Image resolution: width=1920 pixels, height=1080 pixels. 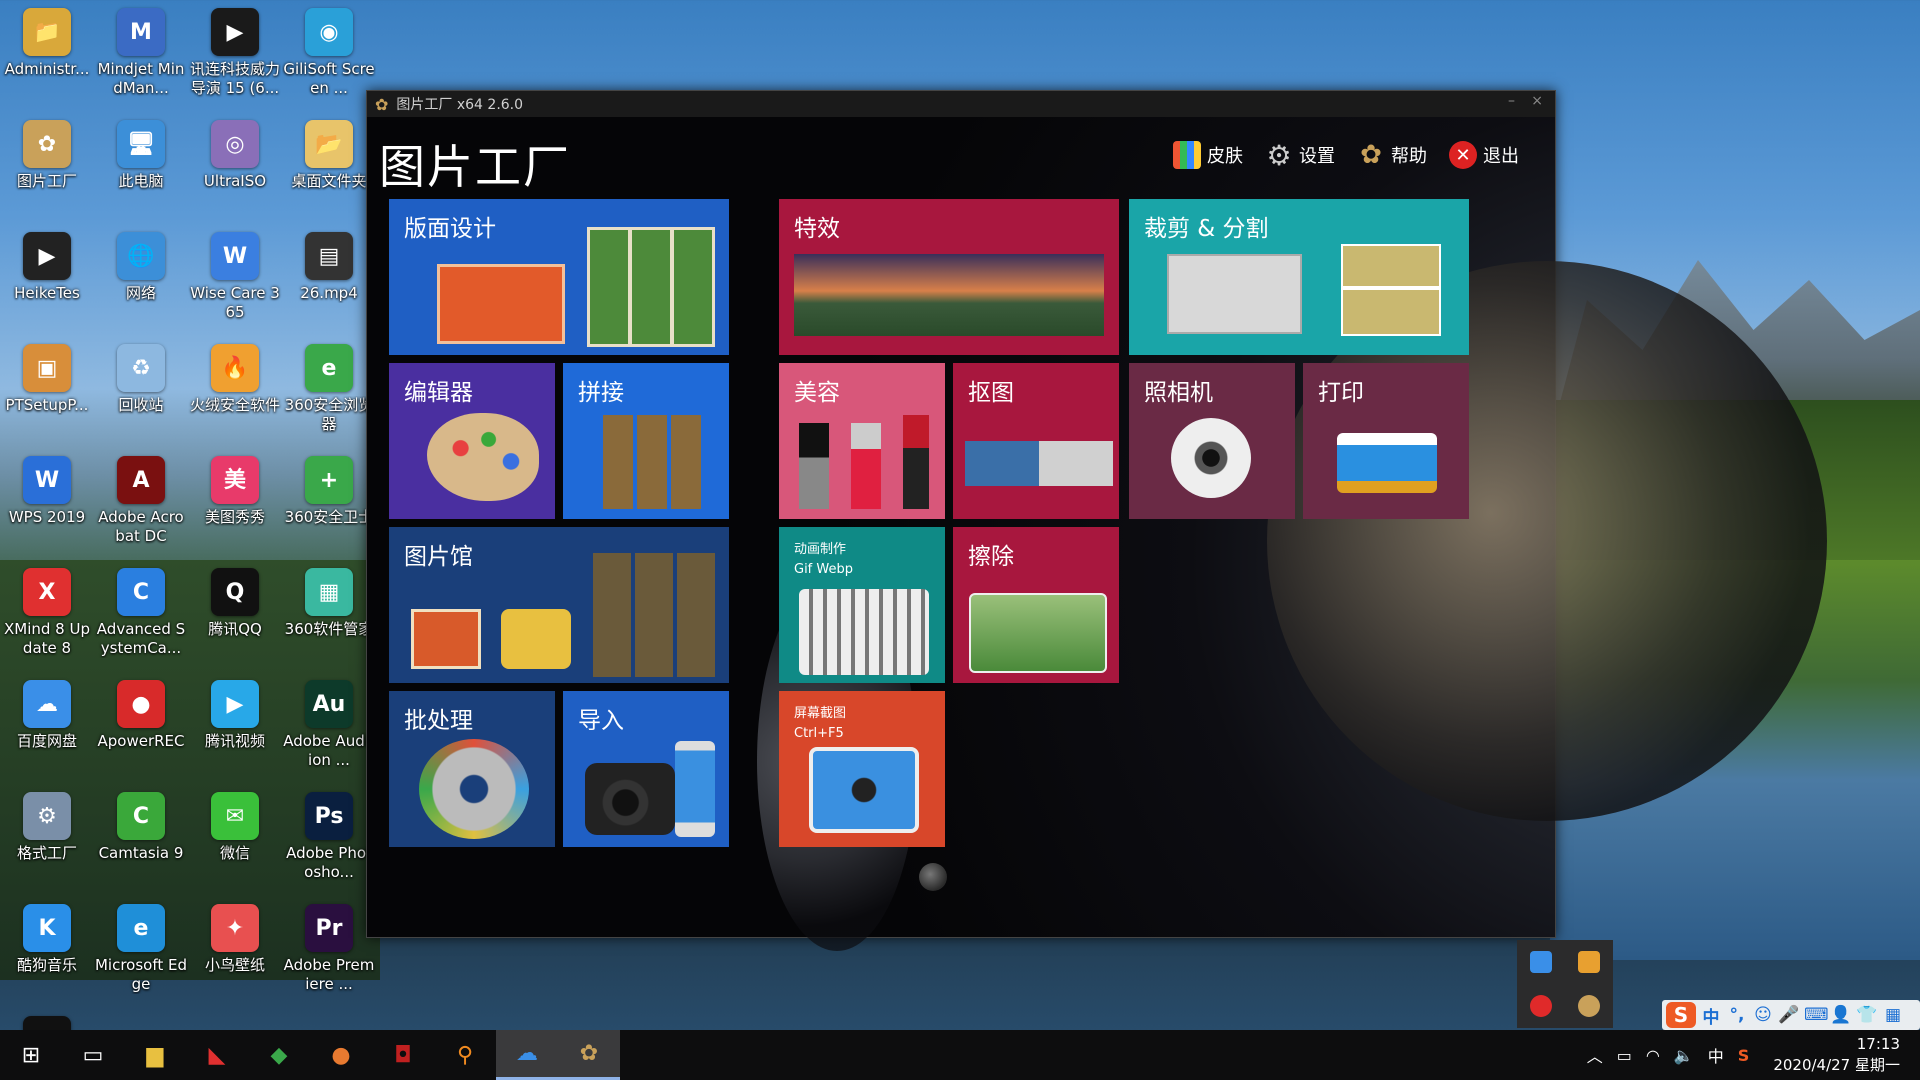 I want to click on tile-beauty: 美容, so click(x=862, y=441).